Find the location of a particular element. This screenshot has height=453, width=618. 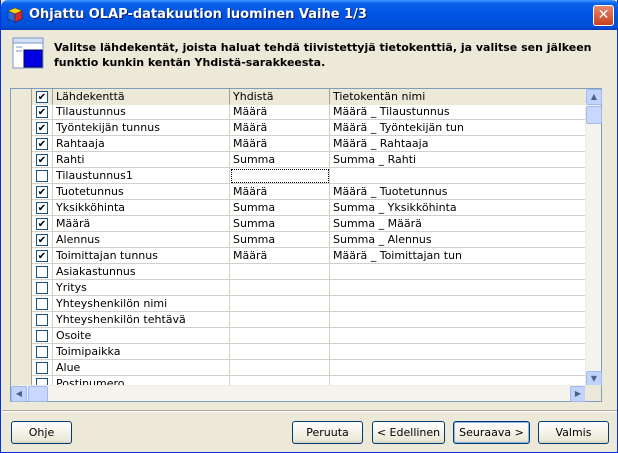

source-field-cell: Yritys is located at coordinates (141, 288).